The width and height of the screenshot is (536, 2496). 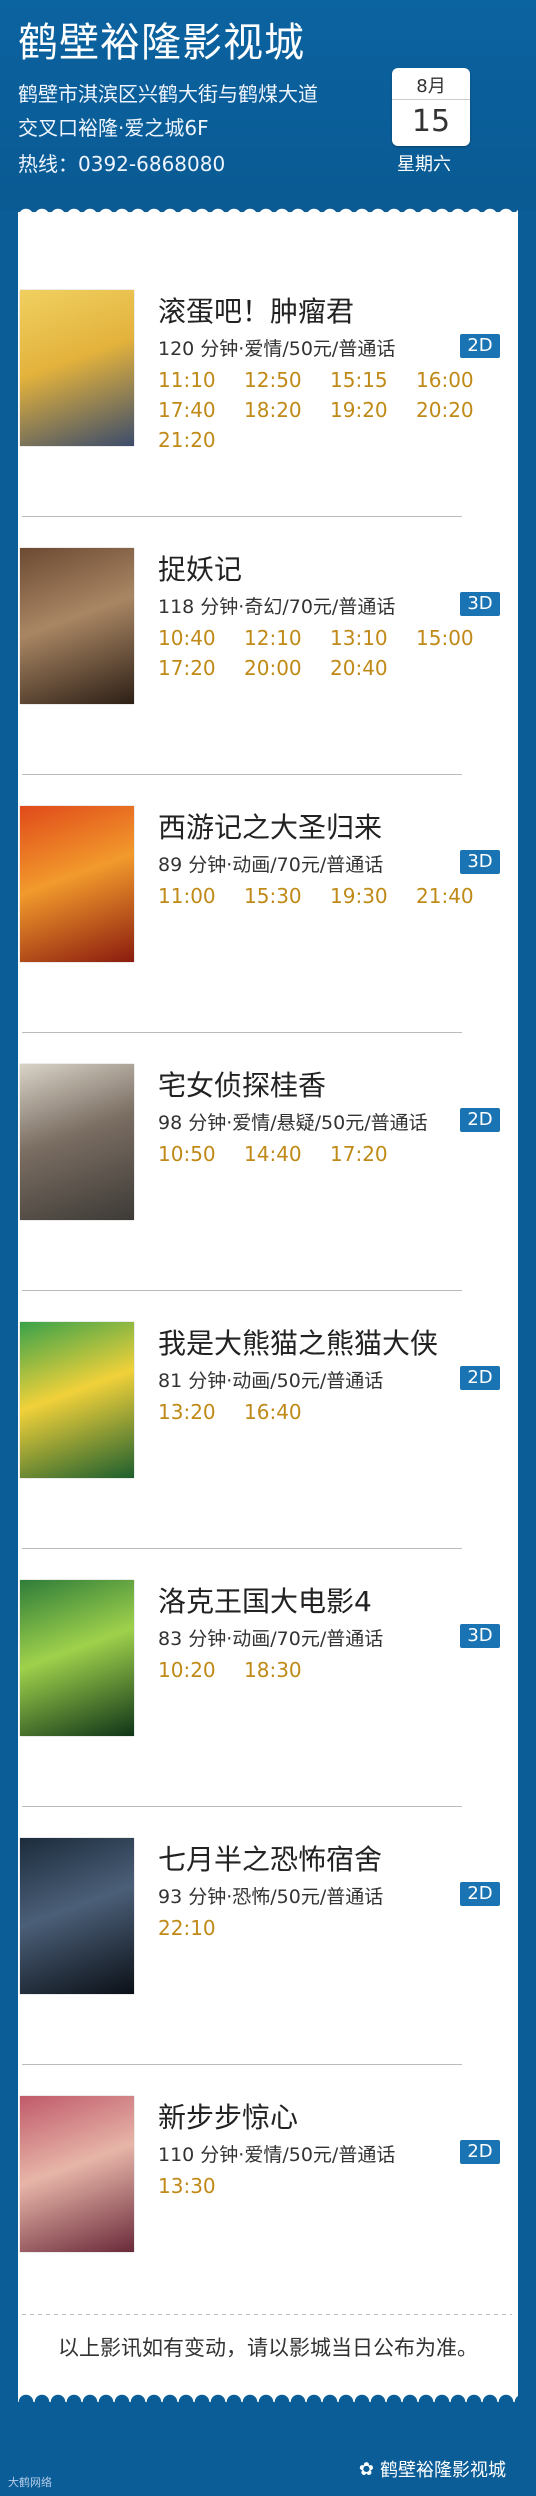 What do you see at coordinates (268, 1967) in the screenshot?
I see `movie-entry: 七月半之恐怖宿舍 93 分钟·恐怖/50元/普通话 2D 22:10` at bounding box center [268, 1967].